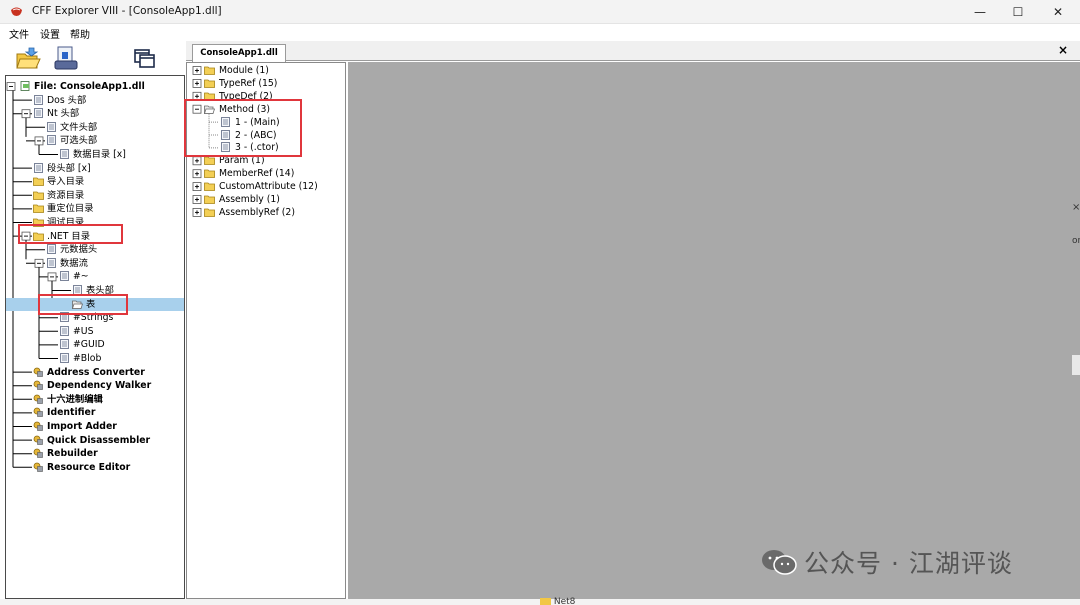 The image size is (1080, 605). I want to click on left-tree-item: File: ConsoleApp1.dll, so click(95, 86).